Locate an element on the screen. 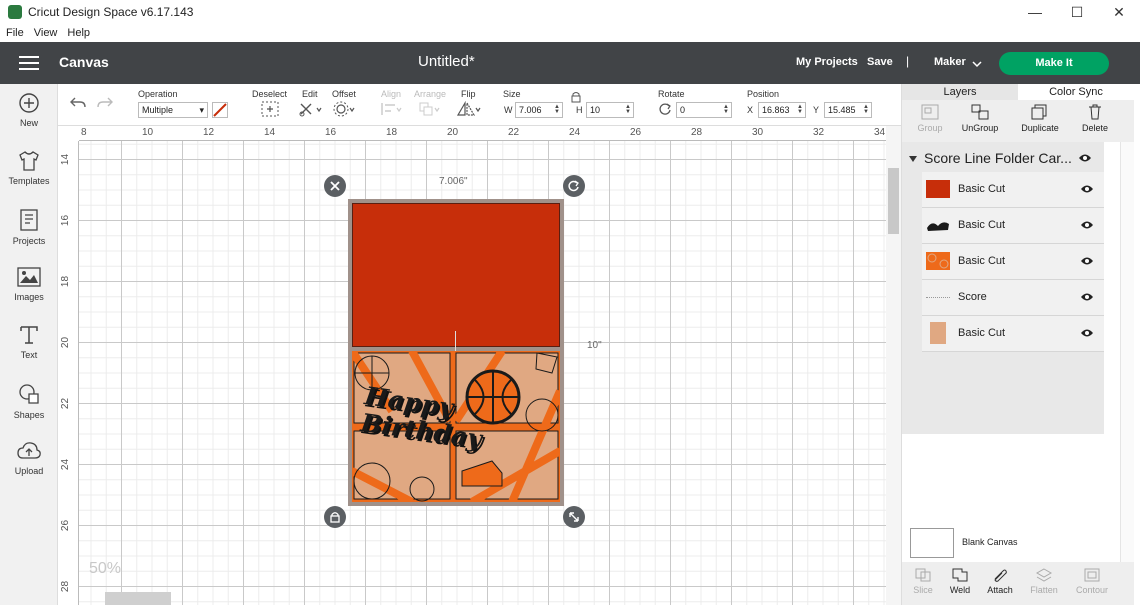 This screenshot has width=1140, height=605. y-position-value: 15.485 is located at coordinates (842, 110).